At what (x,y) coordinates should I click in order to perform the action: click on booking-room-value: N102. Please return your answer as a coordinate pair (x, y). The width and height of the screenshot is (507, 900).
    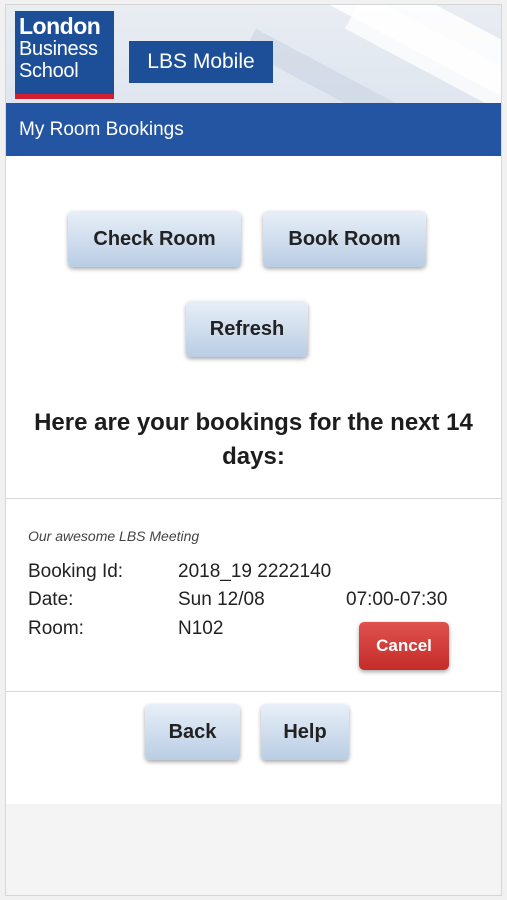
    Looking at the image, I should click on (201, 628).